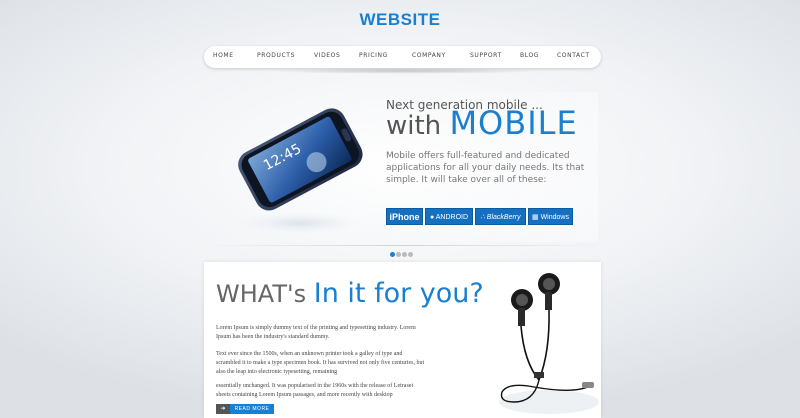  I want to click on blackberry-icon: ∴, so click(482, 217).